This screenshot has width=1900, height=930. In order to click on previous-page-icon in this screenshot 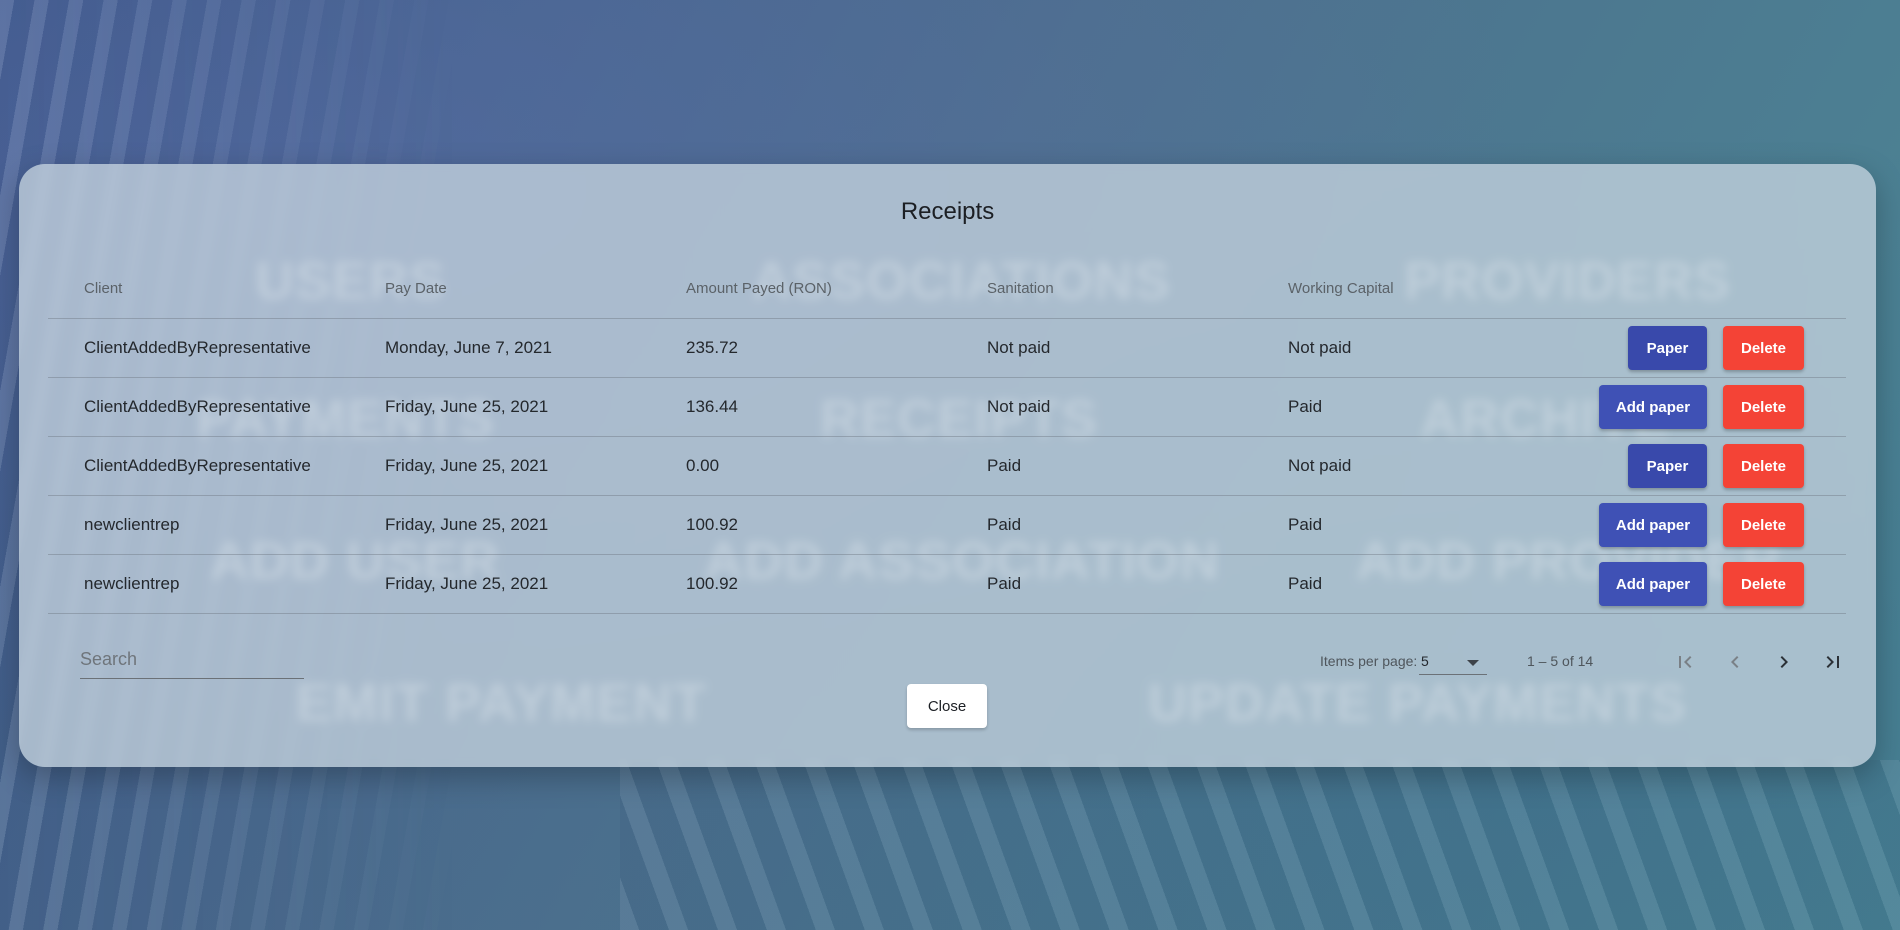, I will do `click(1735, 662)`.